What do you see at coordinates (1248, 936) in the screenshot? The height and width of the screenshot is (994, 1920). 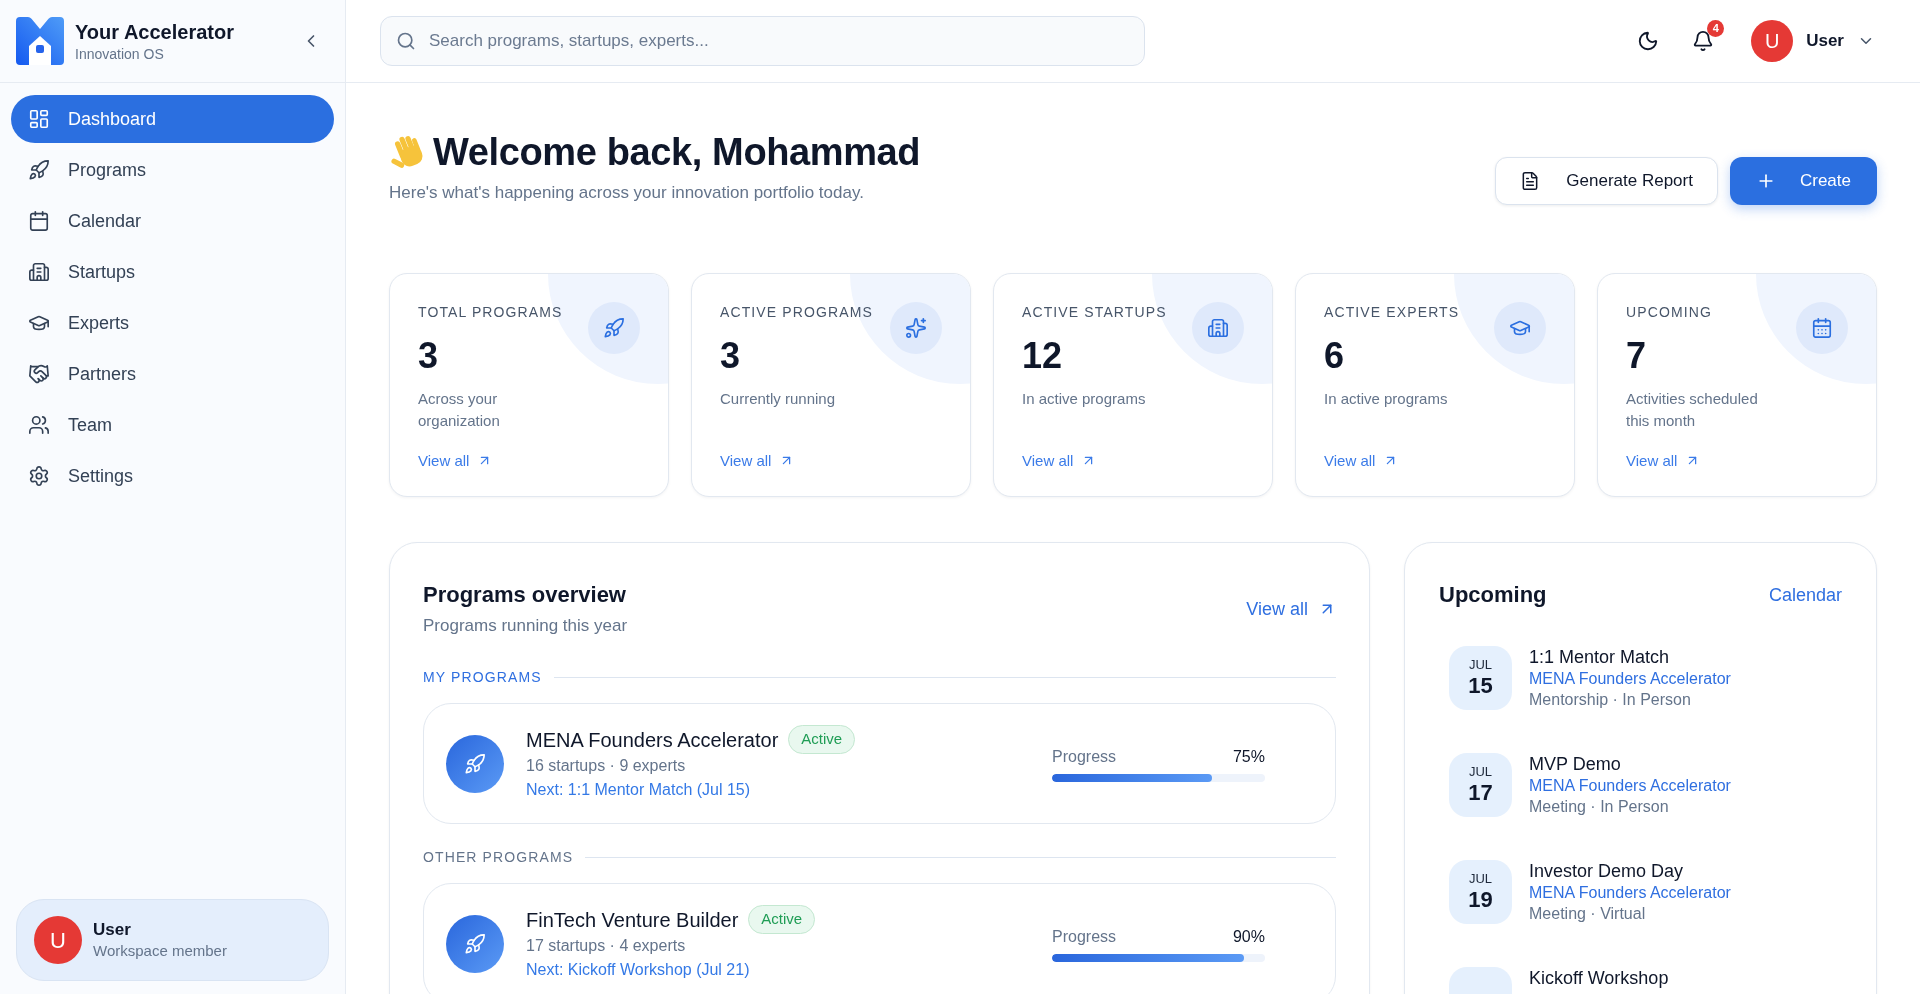 I see `progress-value: 90%` at bounding box center [1248, 936].